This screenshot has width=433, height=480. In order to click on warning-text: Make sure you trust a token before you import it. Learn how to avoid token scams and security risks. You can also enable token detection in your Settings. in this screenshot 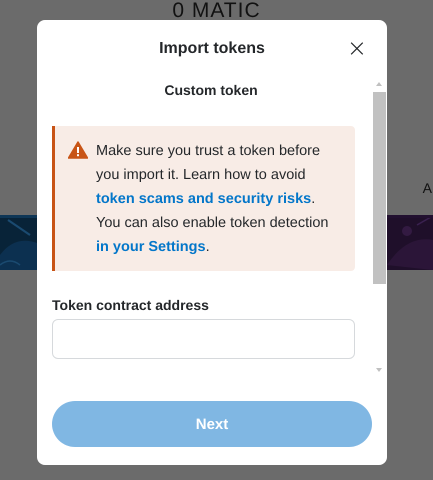, I will do `click(213, 199)`.